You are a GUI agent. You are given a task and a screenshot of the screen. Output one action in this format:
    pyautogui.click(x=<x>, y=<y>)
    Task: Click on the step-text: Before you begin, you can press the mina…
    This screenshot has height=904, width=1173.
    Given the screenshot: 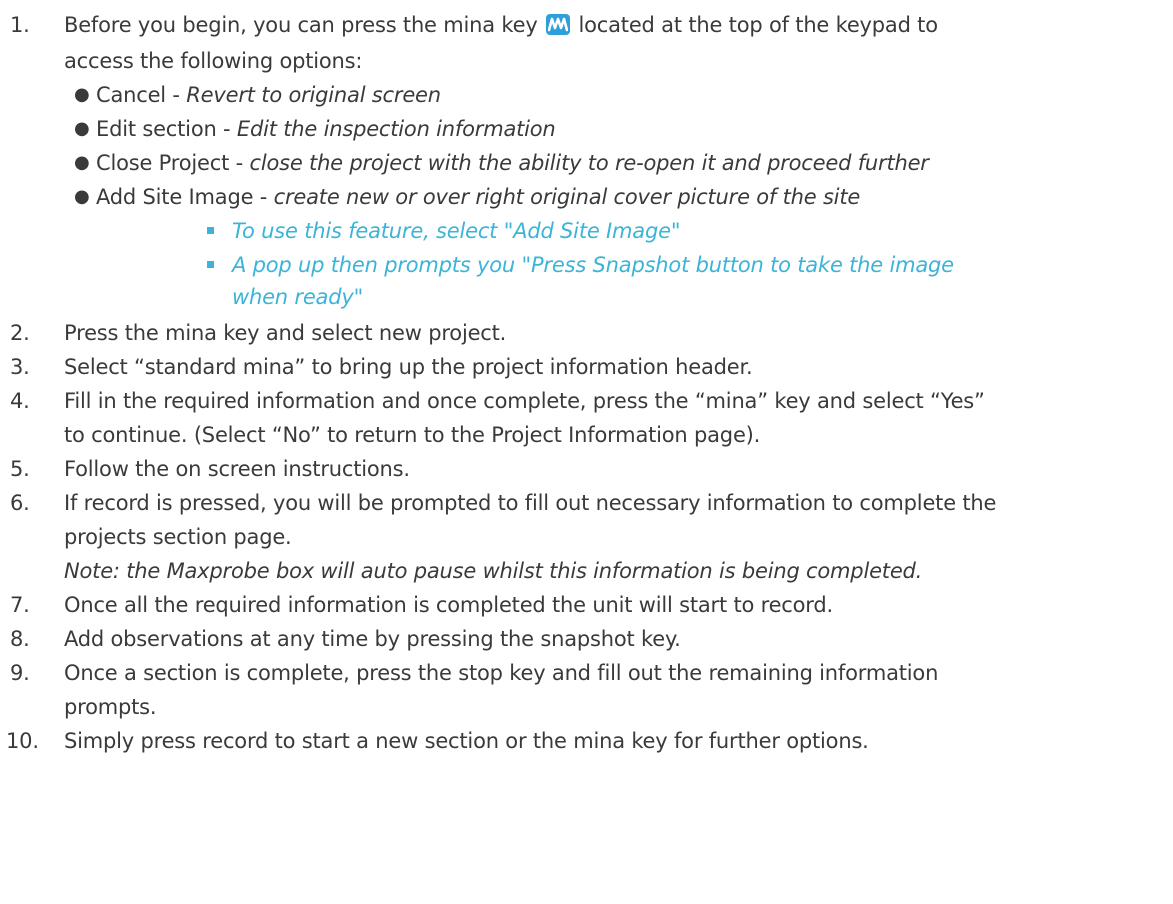 What is the action you would take?
    pyautogui.click(x=501, y=25)
    